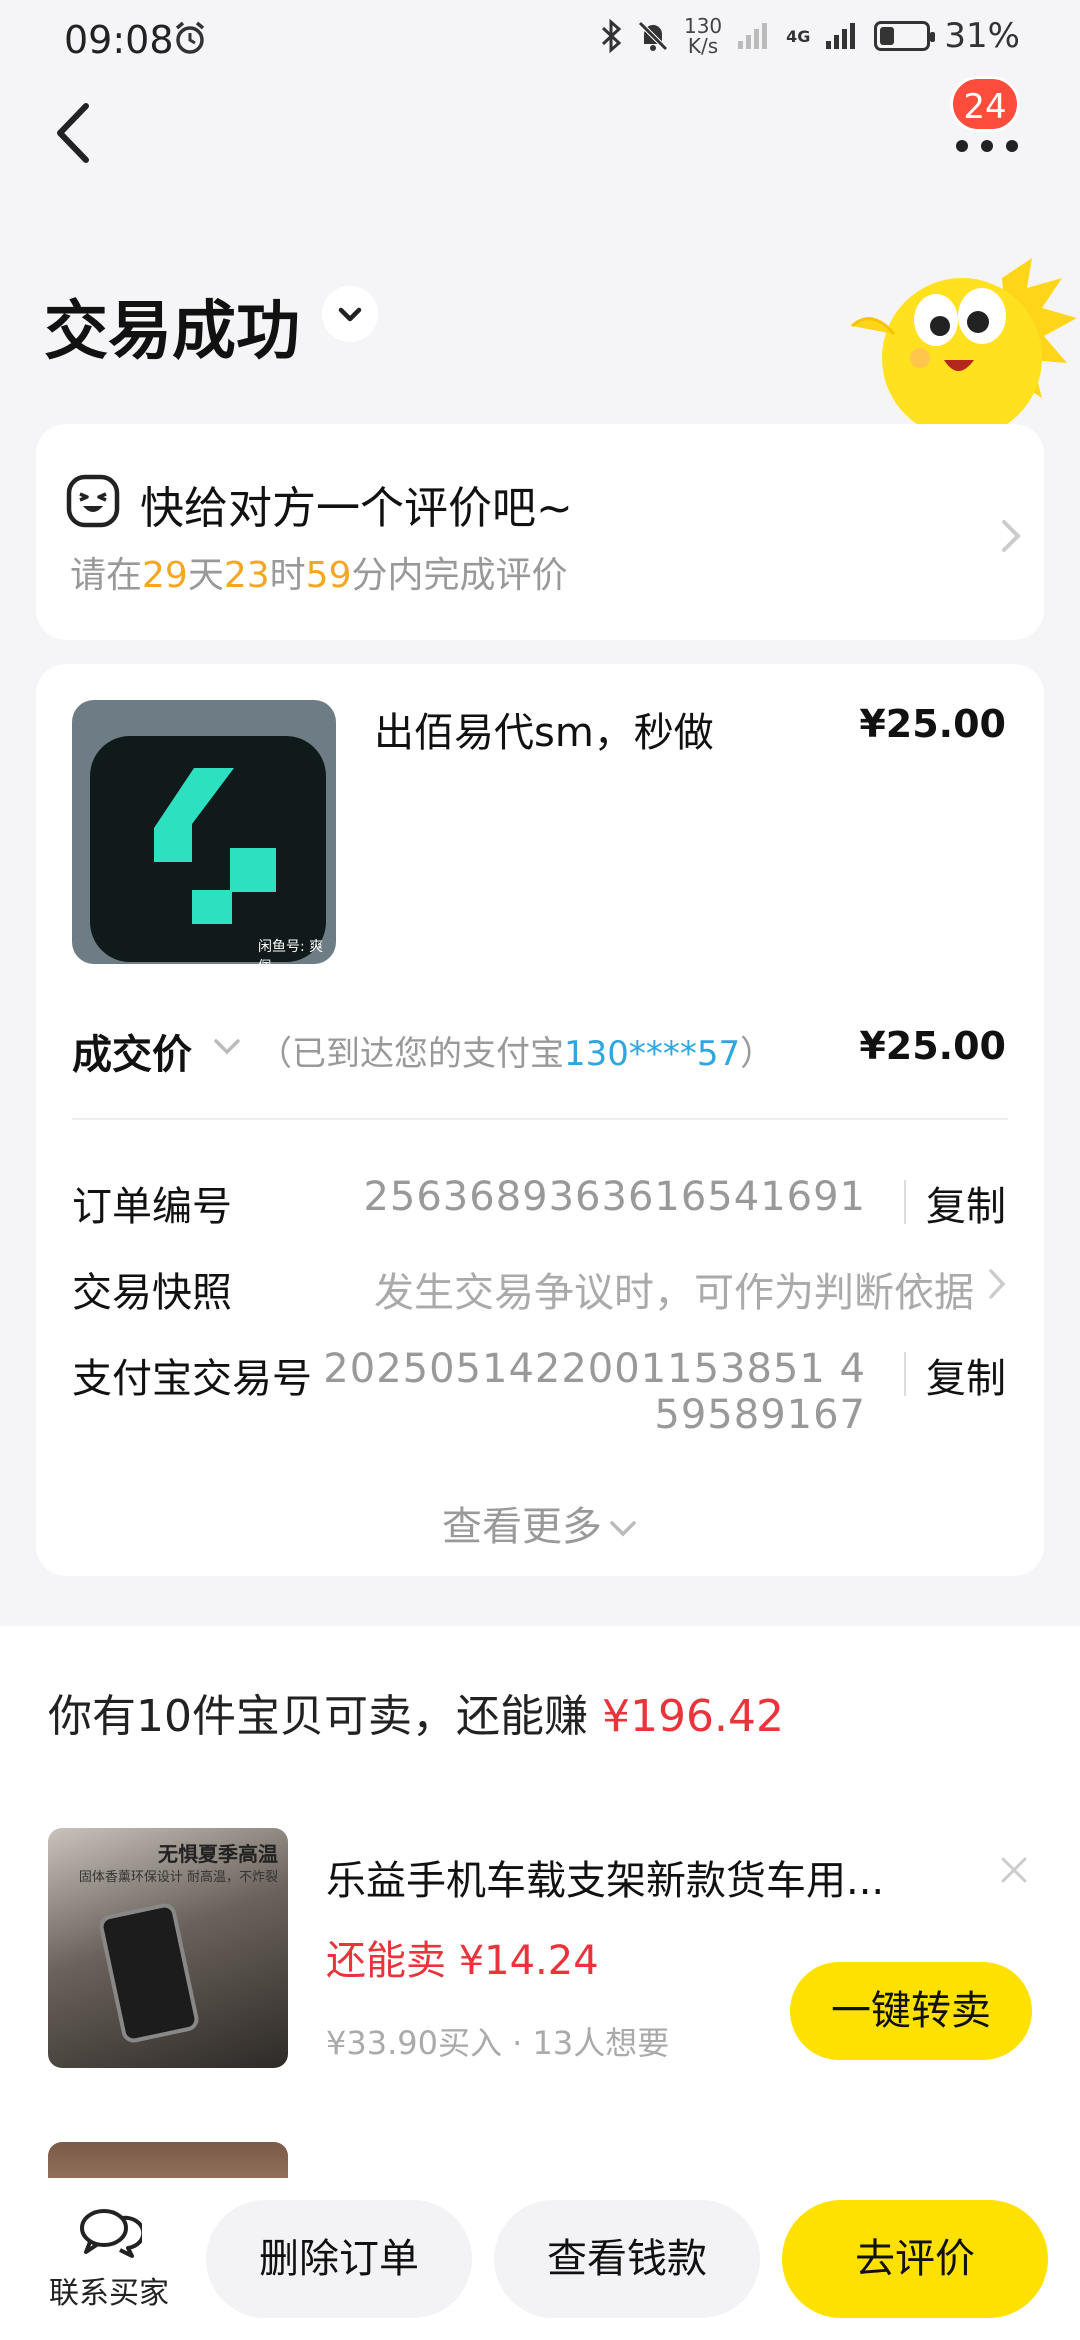 This screenshot has height=2340, width=1080. I want to click on review-deadline: 请在29天23时59分内完成评价, so click(319, 572).